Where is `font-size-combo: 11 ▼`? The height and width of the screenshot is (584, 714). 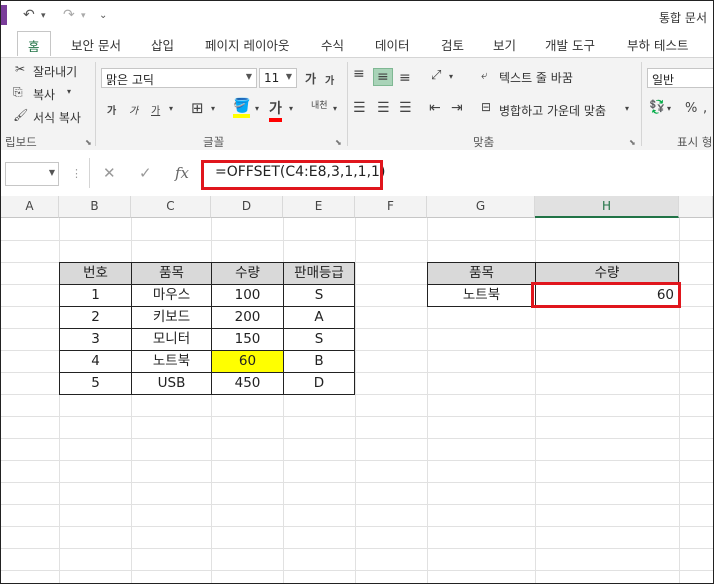 font-size-combo: 11 ▼ is located at coordinates (278, 78).